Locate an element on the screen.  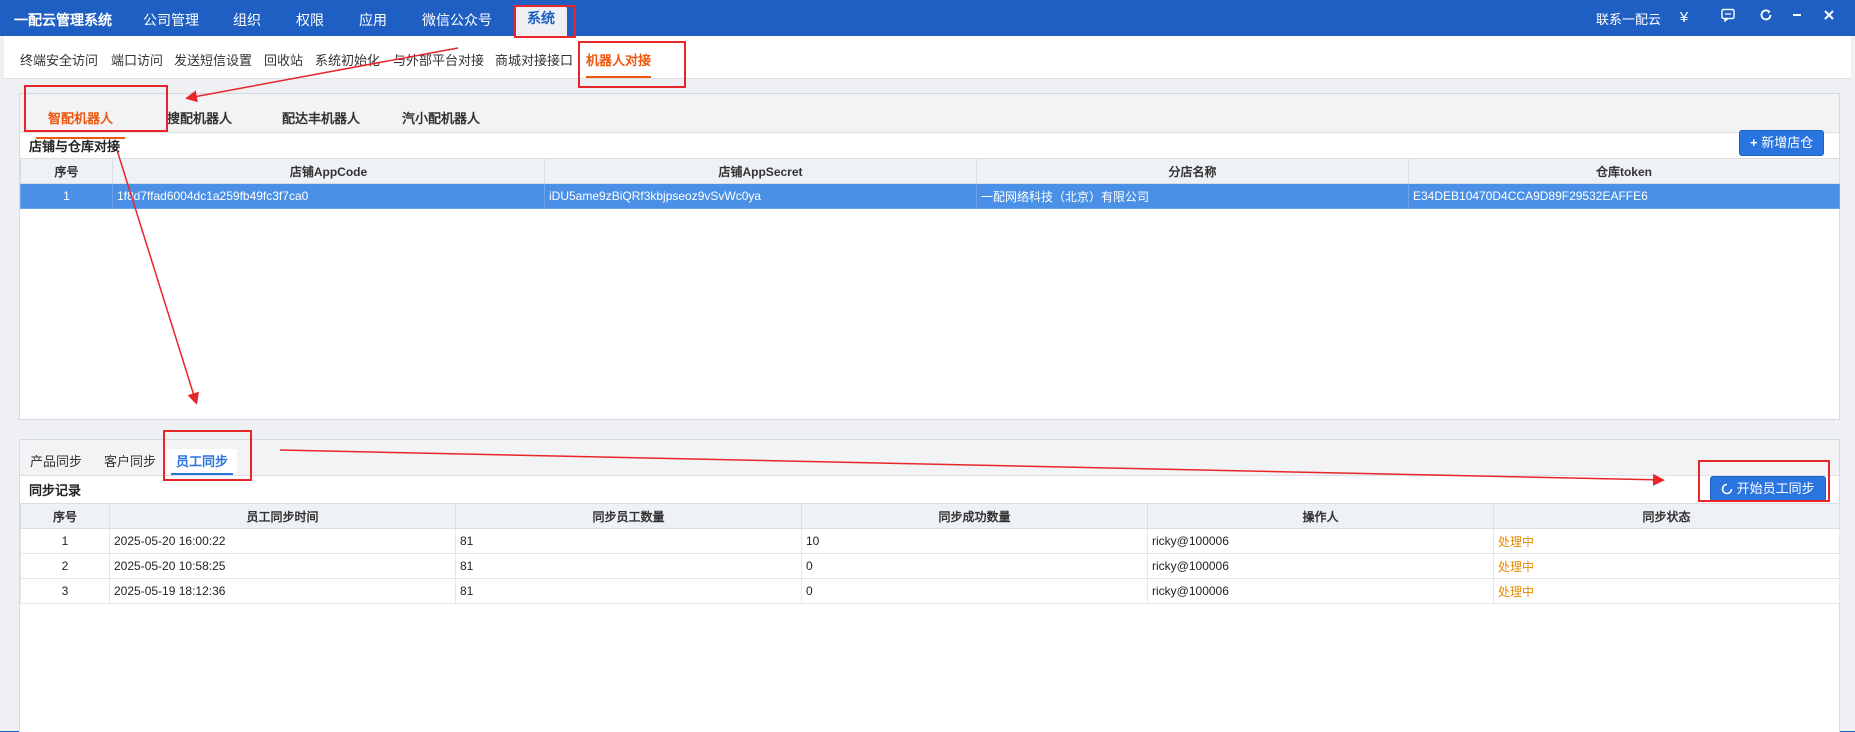
nav-apps: 应用 is located at coordinates (373, 20).